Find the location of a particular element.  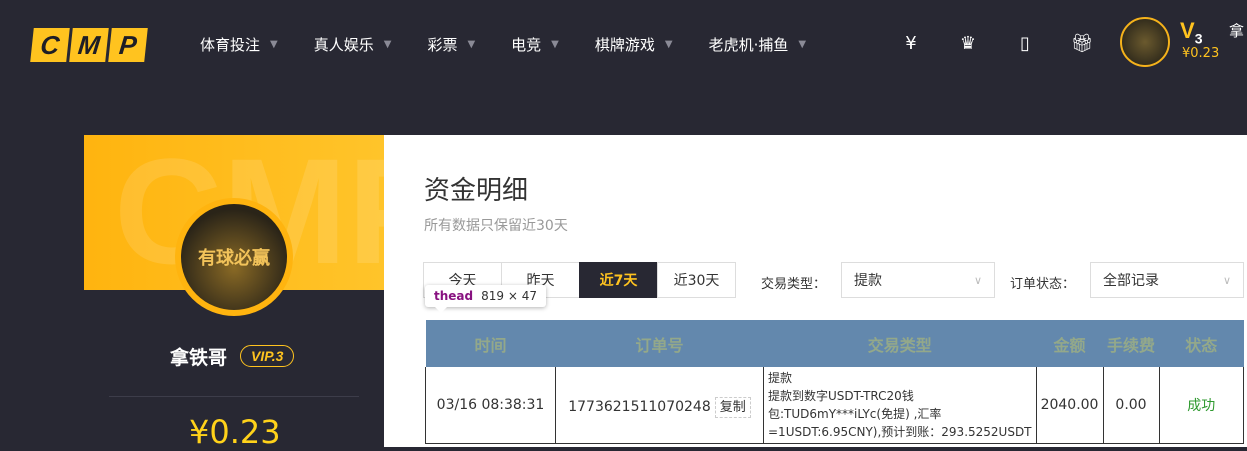

main-nav: 体育投注 ▼ 真人娱乐 ▼ 彩票 ▼ 电竞 ▼ 棋牌游戏 ▼ 老虎机·捕鱼 ▼ is located at coordinates (521, 44).